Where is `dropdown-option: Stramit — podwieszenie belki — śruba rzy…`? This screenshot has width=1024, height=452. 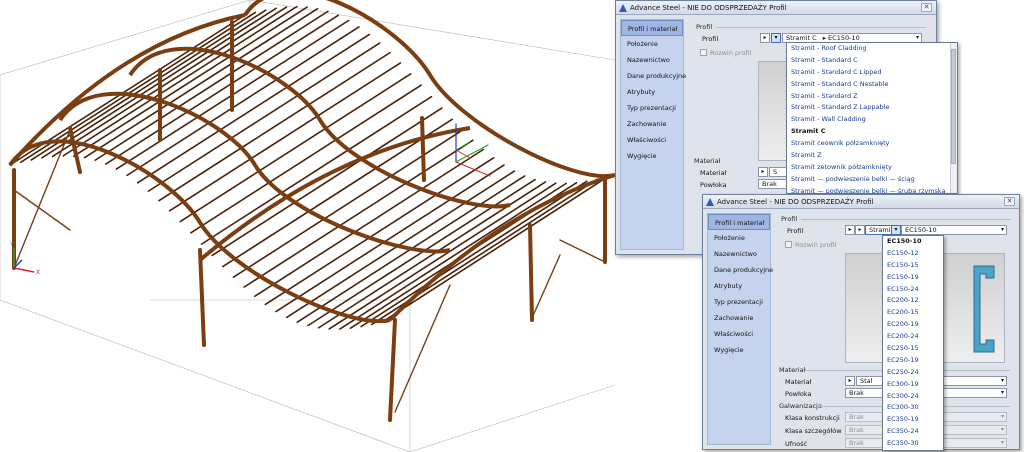 dropdown-option: Stramit — podwieszenie belki — śruba rzy… is located at coordinates (872, 189).